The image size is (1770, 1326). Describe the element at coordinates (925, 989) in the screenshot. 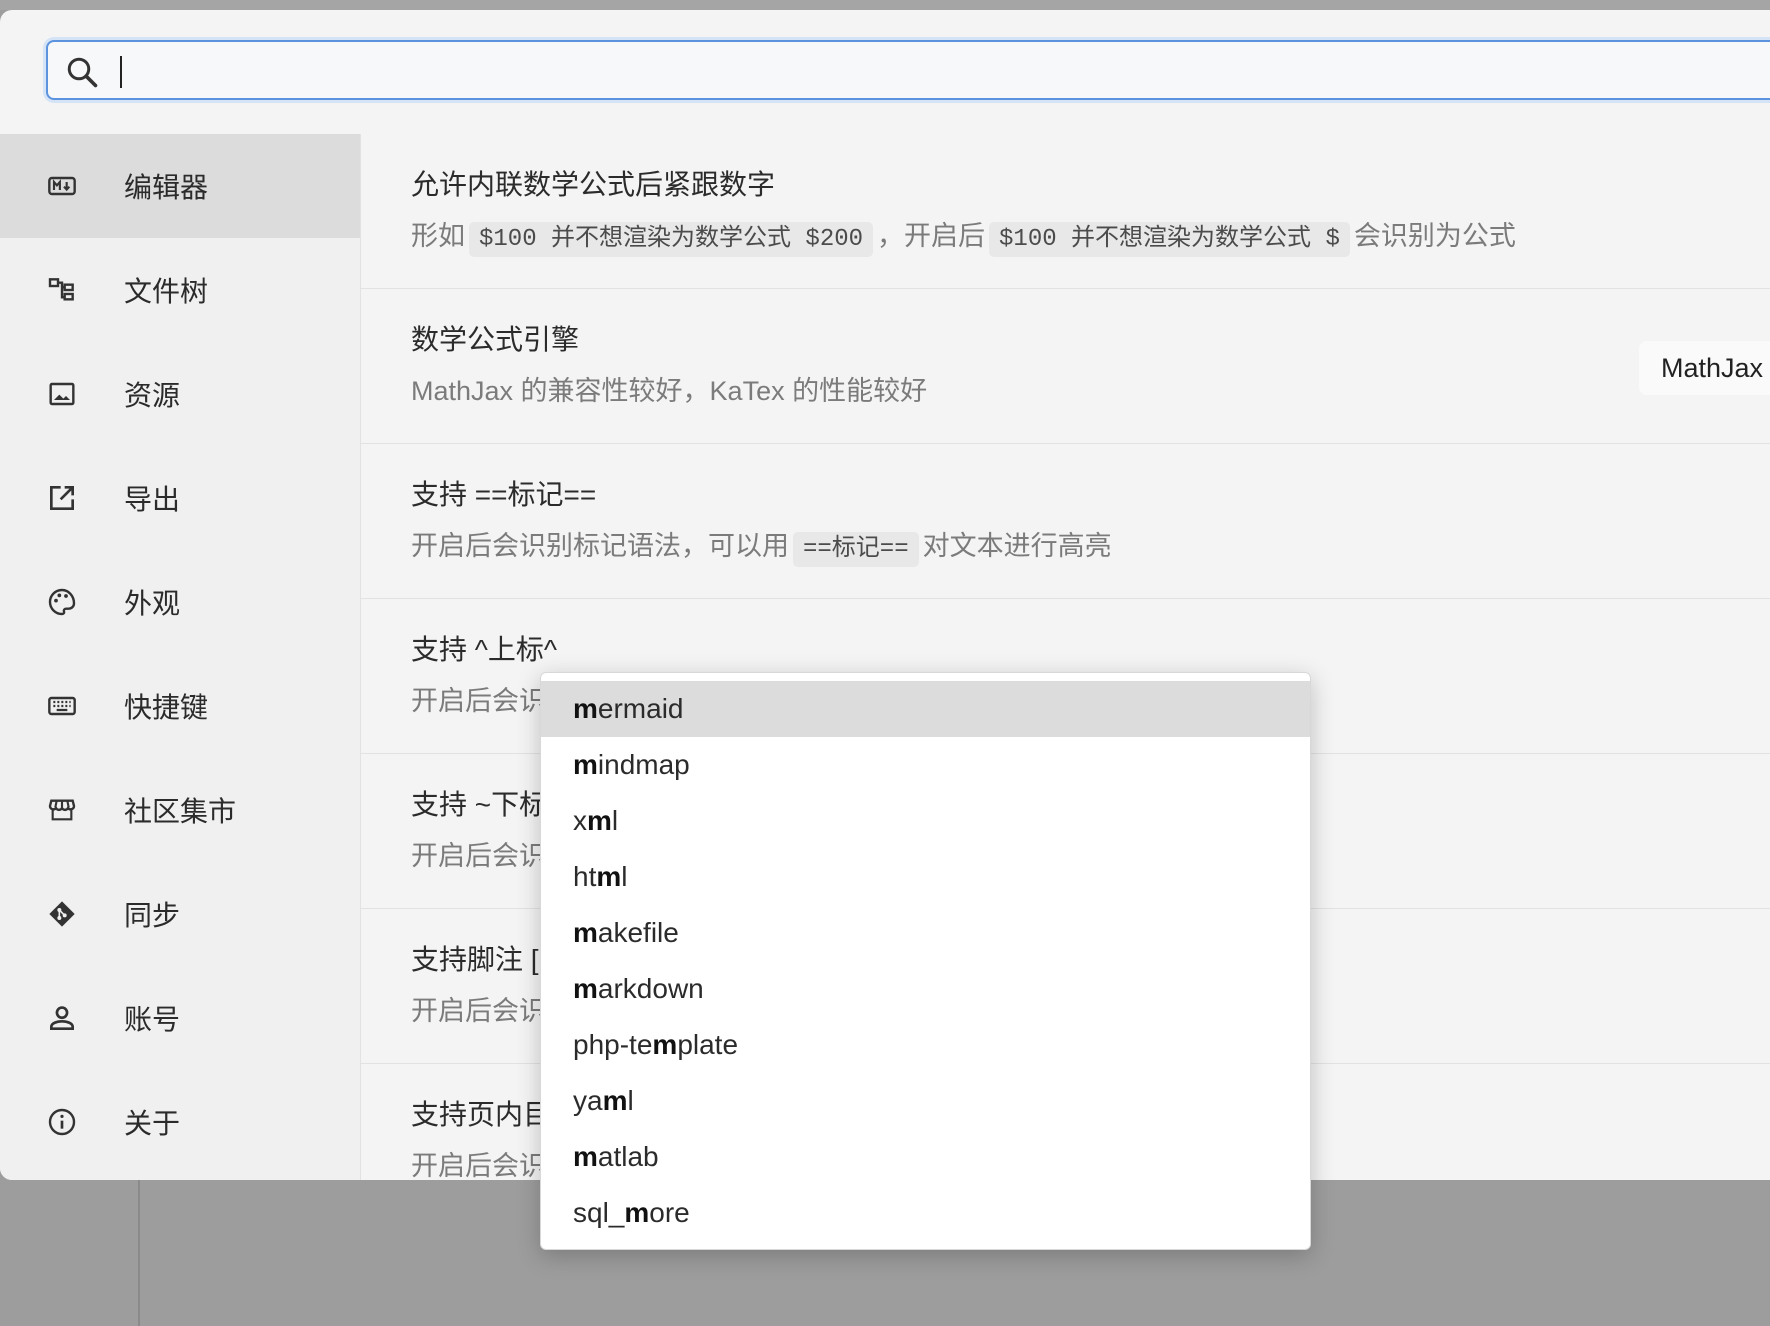

I see `menu-item: markdown` at that location.